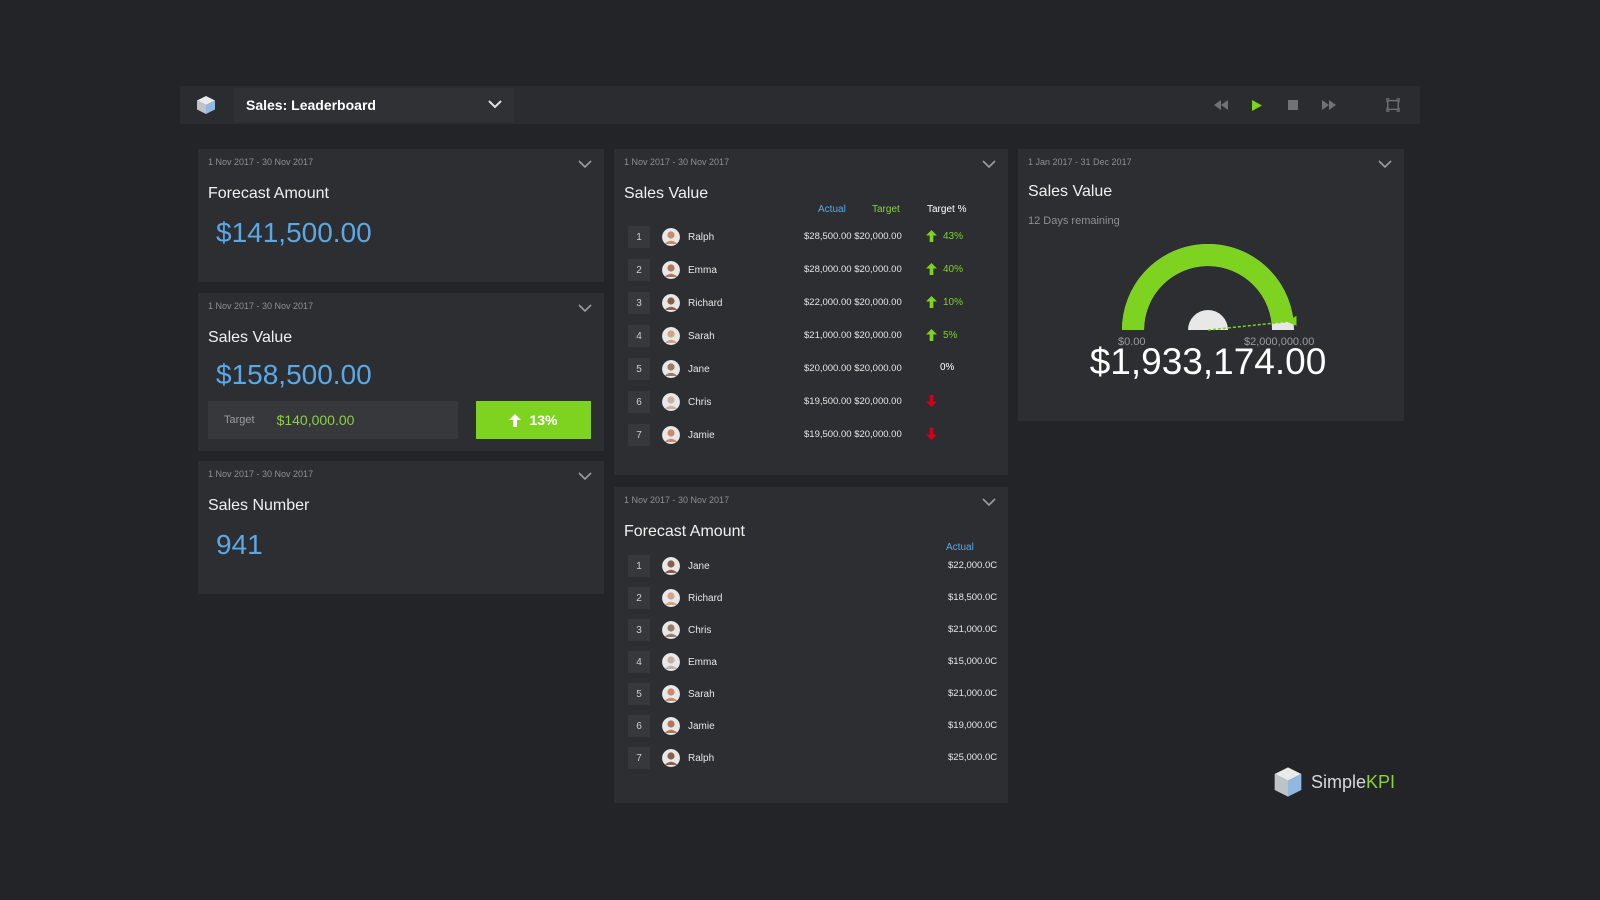 The image size is (1600, 900). Describe the element at coordinates (713, 270) in the screenshot. I see `leaderboard-row: 2 Emma` at that location.